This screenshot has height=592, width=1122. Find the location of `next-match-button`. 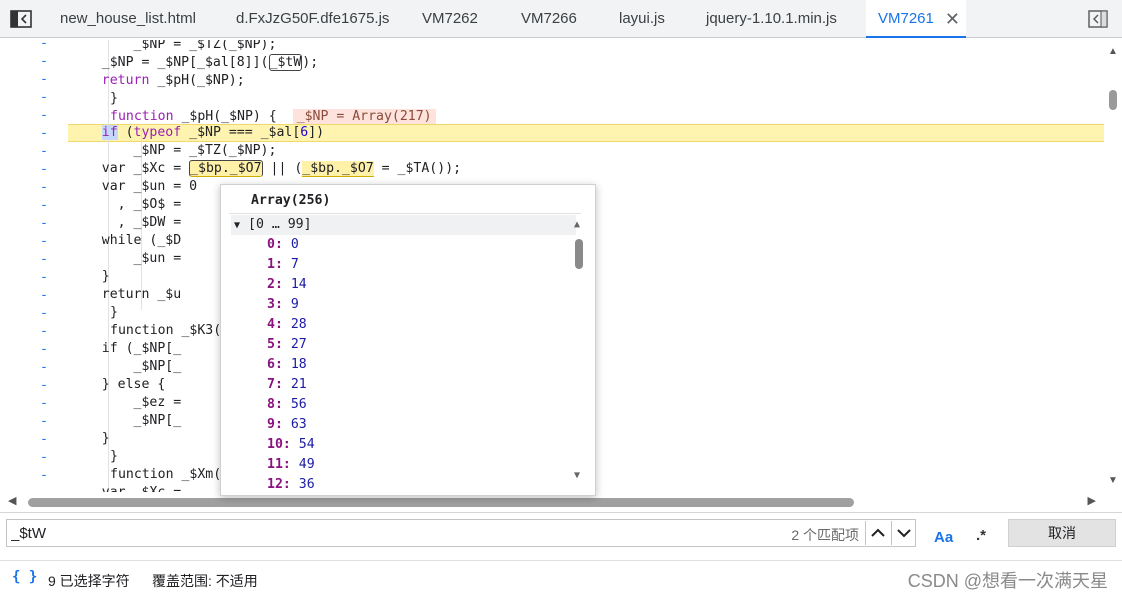

next-match-button is located at coordinates (903, 533).